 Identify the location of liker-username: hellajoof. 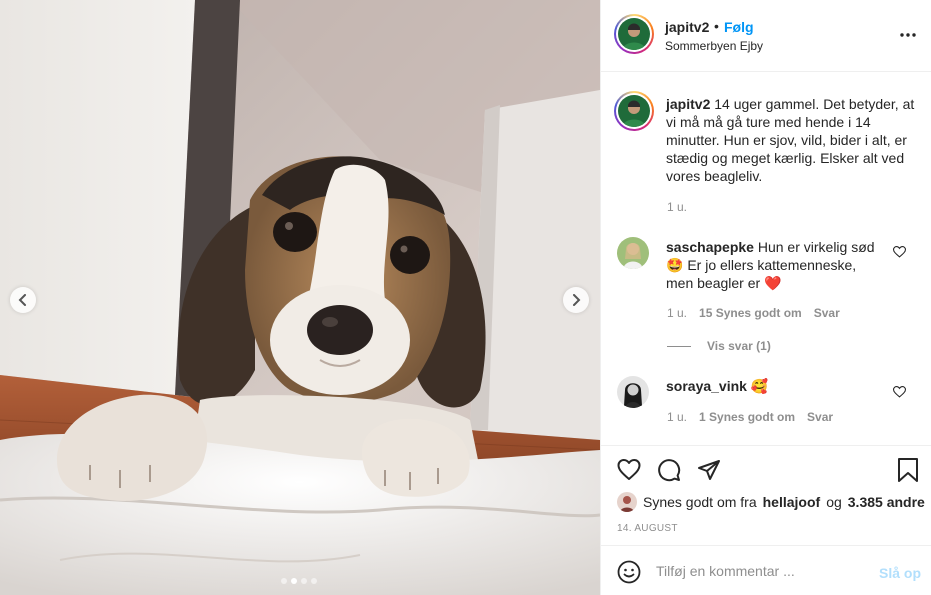
(792, 502).